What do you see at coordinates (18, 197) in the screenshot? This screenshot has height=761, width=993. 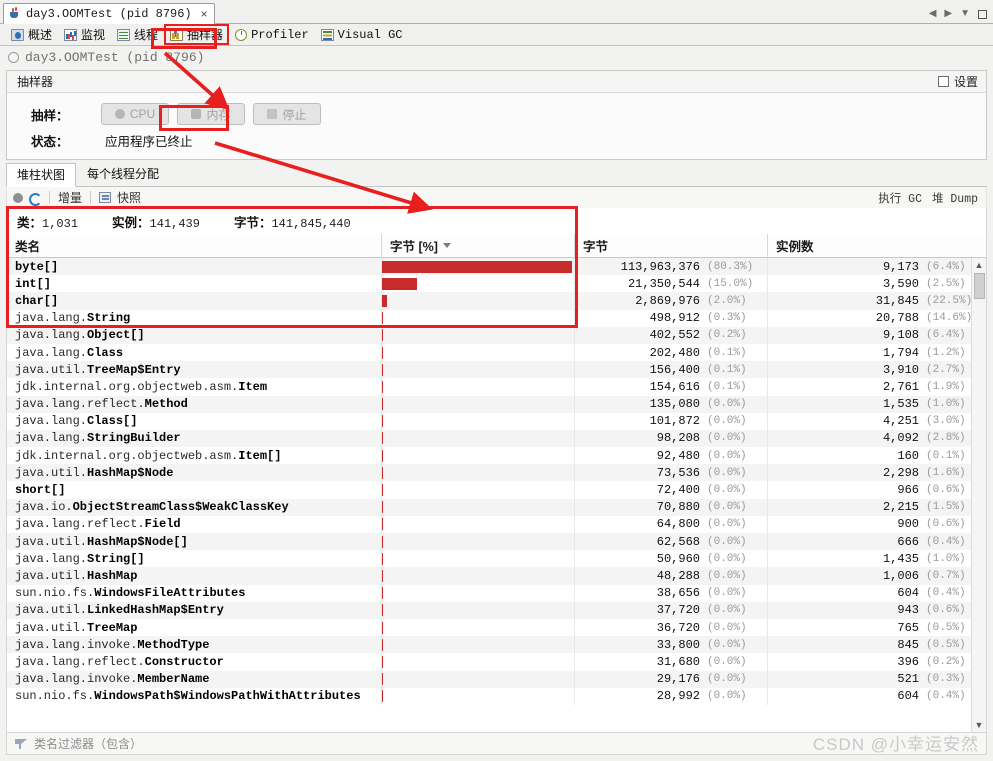 I see `record-icon` at bounding box center [18, 197].